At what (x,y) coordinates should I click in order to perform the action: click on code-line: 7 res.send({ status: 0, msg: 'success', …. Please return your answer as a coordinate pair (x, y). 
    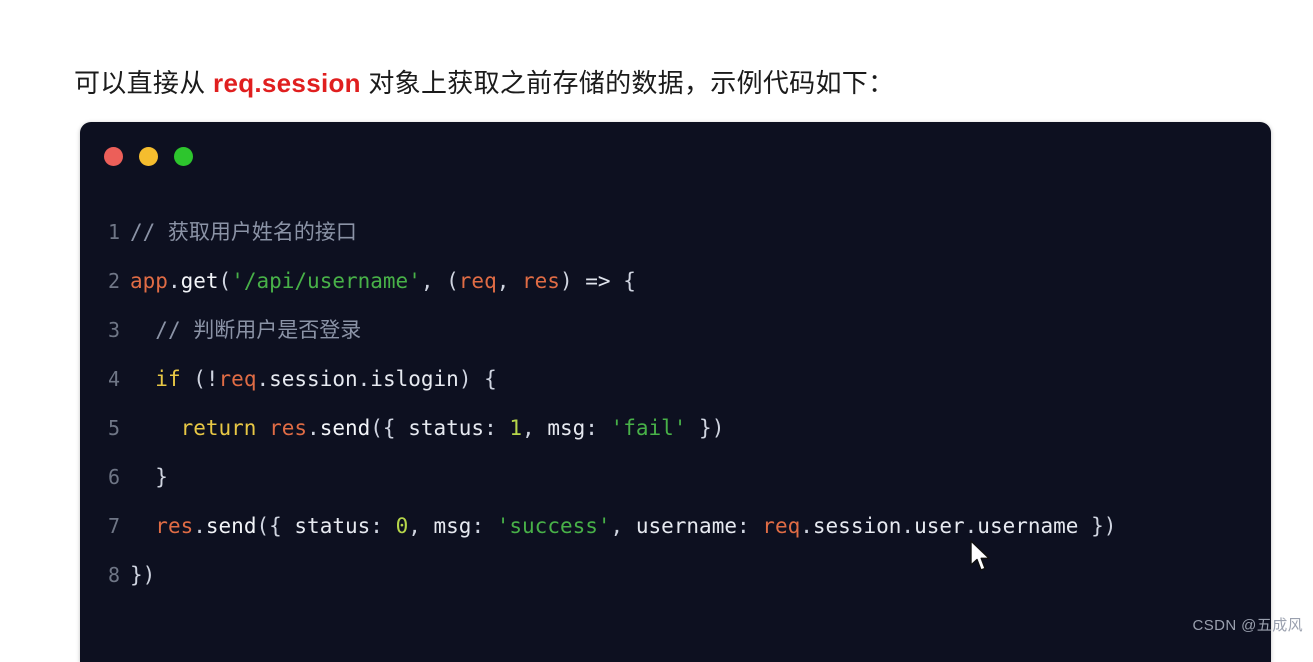
    Looking at the image, I should click on (675, 526).